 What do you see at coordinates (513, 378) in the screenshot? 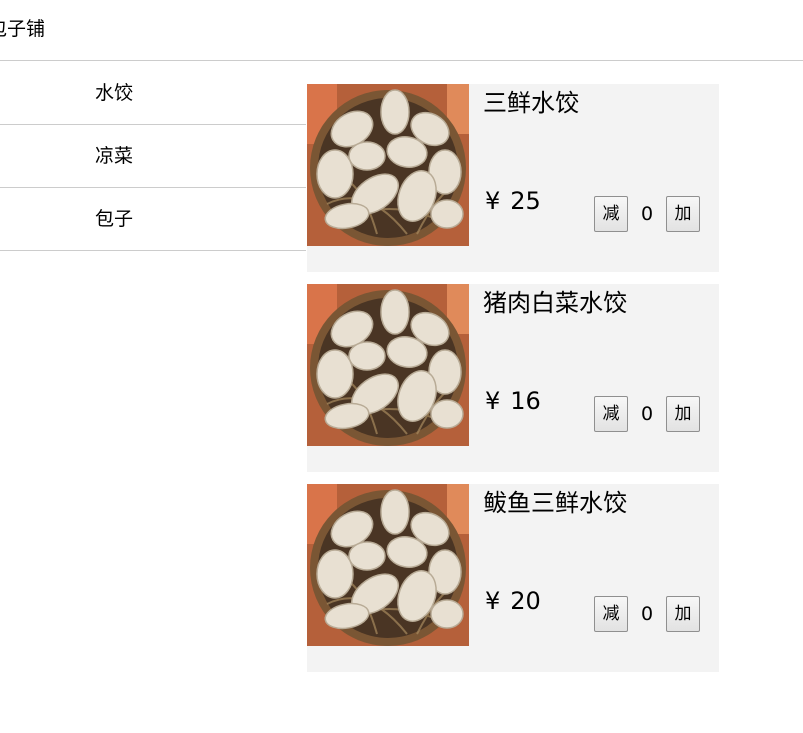
I see `product-card: 猪肉白菜水饺 ¥16 减 0 加` at bounding box center [513, 378].